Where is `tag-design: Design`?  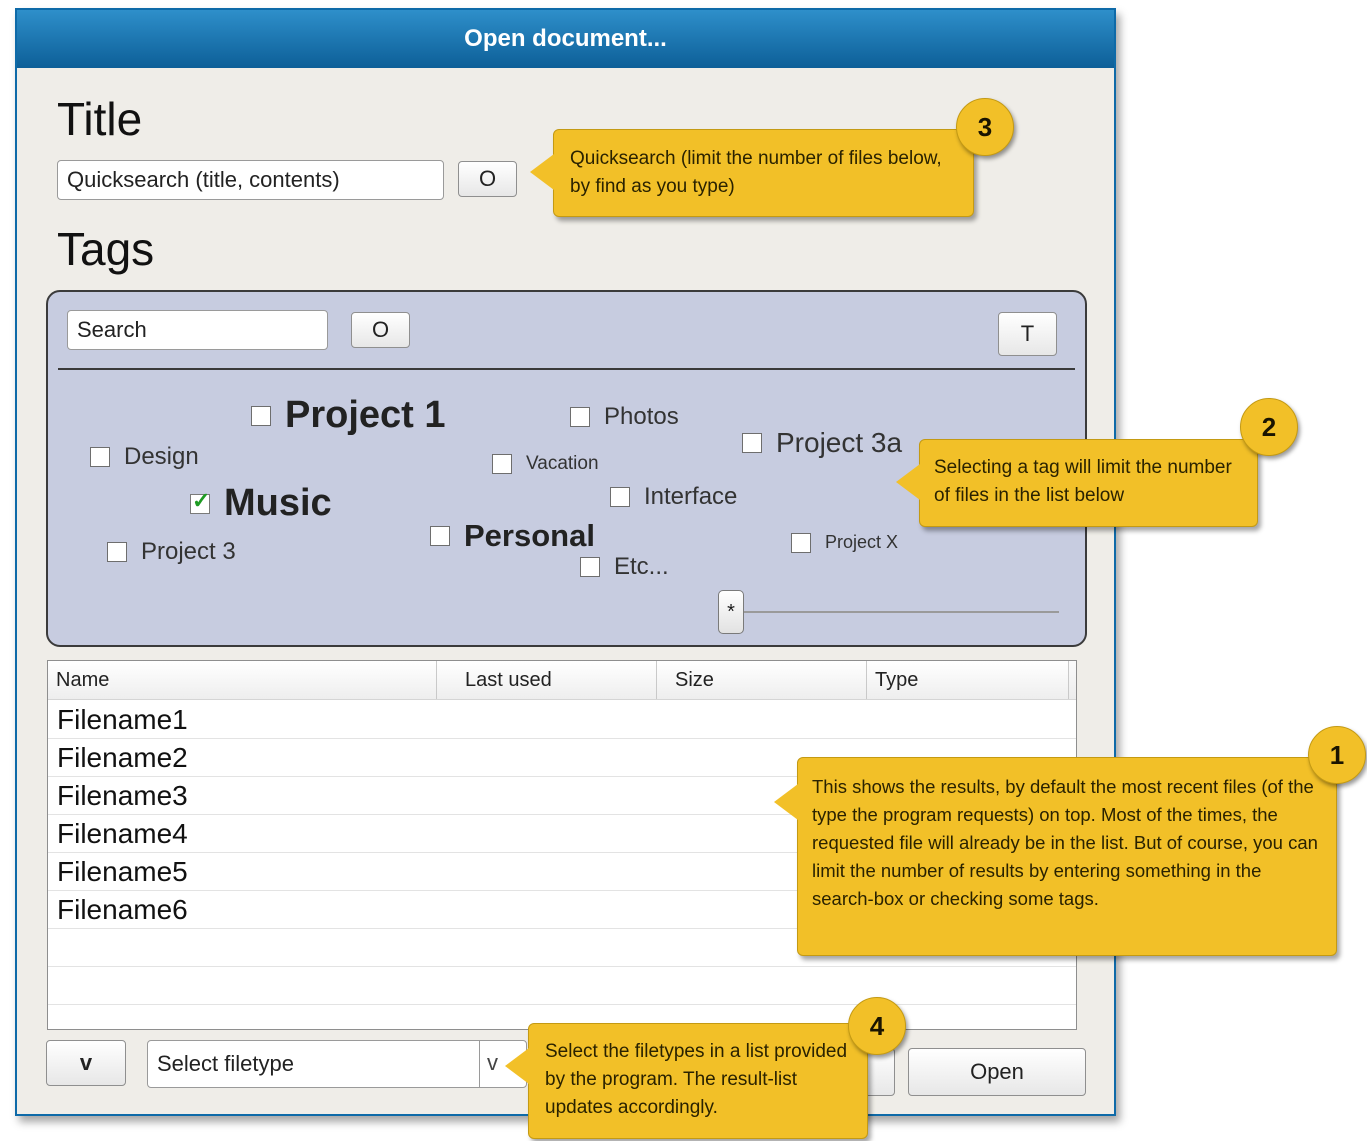
tag-design: Design is located at coordinates (144, 457).